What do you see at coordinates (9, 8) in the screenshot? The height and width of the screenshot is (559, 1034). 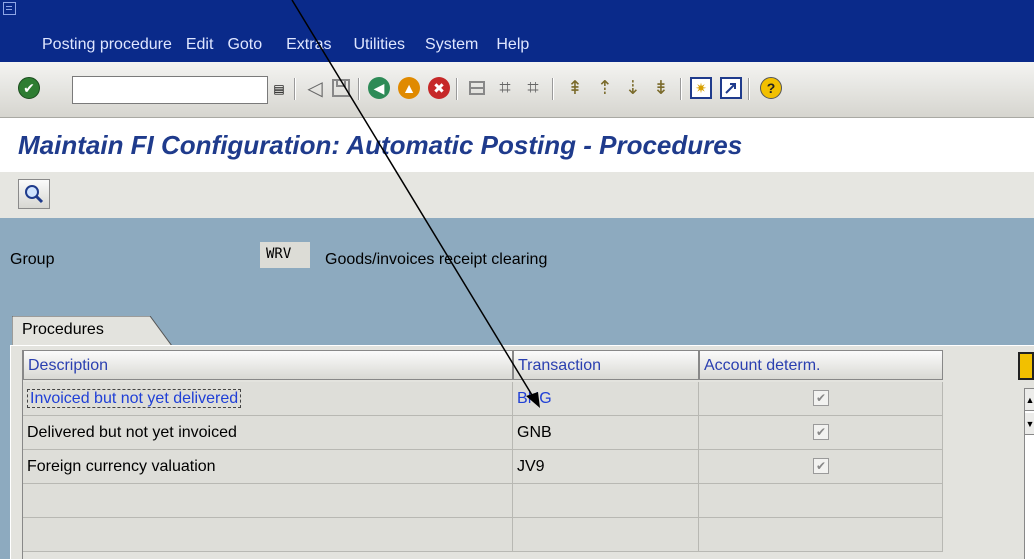 I see `system-menu-icon` at bounding box center [9, 8].